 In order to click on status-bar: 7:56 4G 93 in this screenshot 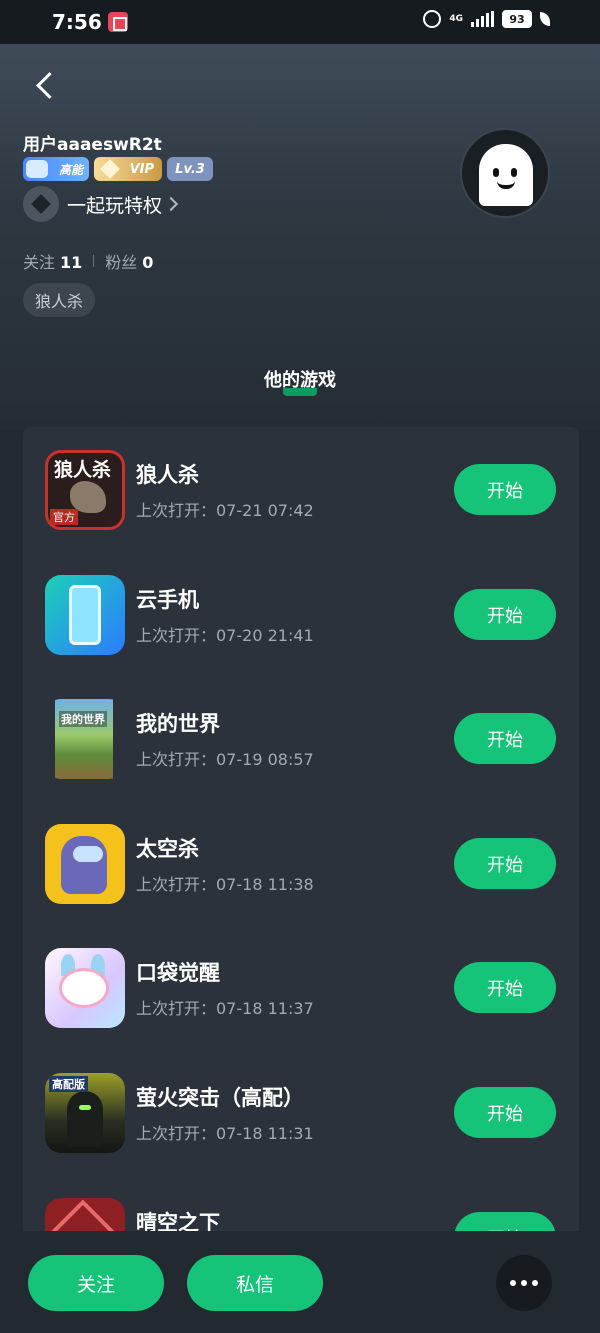, I will do `click(300, 22)`.